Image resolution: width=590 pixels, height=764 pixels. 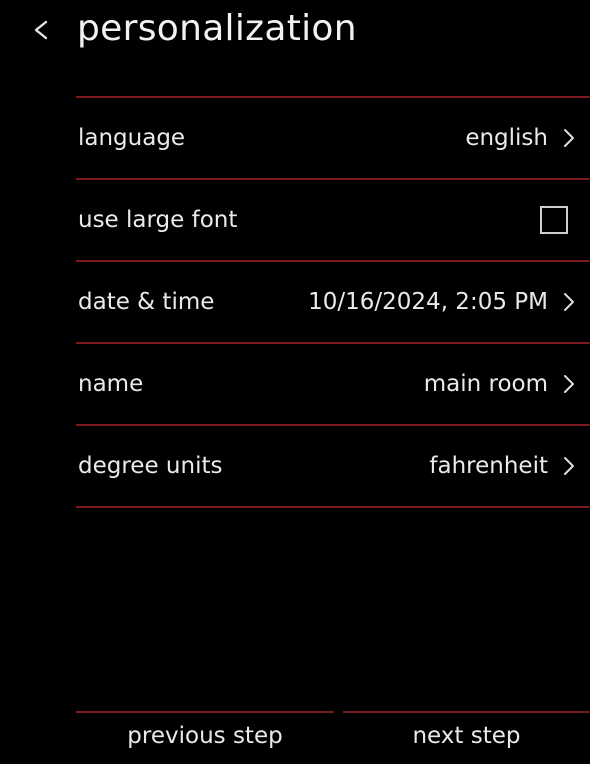 I want to click on header: personalization, so click(x=295, y=31).